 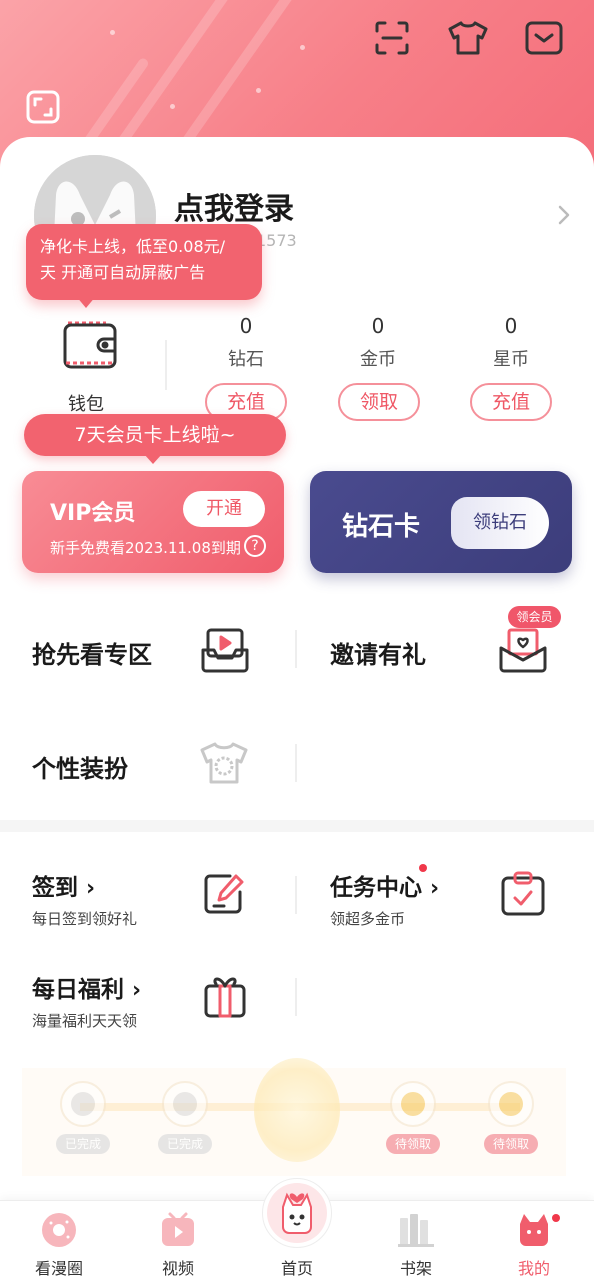 I want to click on coin-claim-button: 领取, so click(x=379, y=402).